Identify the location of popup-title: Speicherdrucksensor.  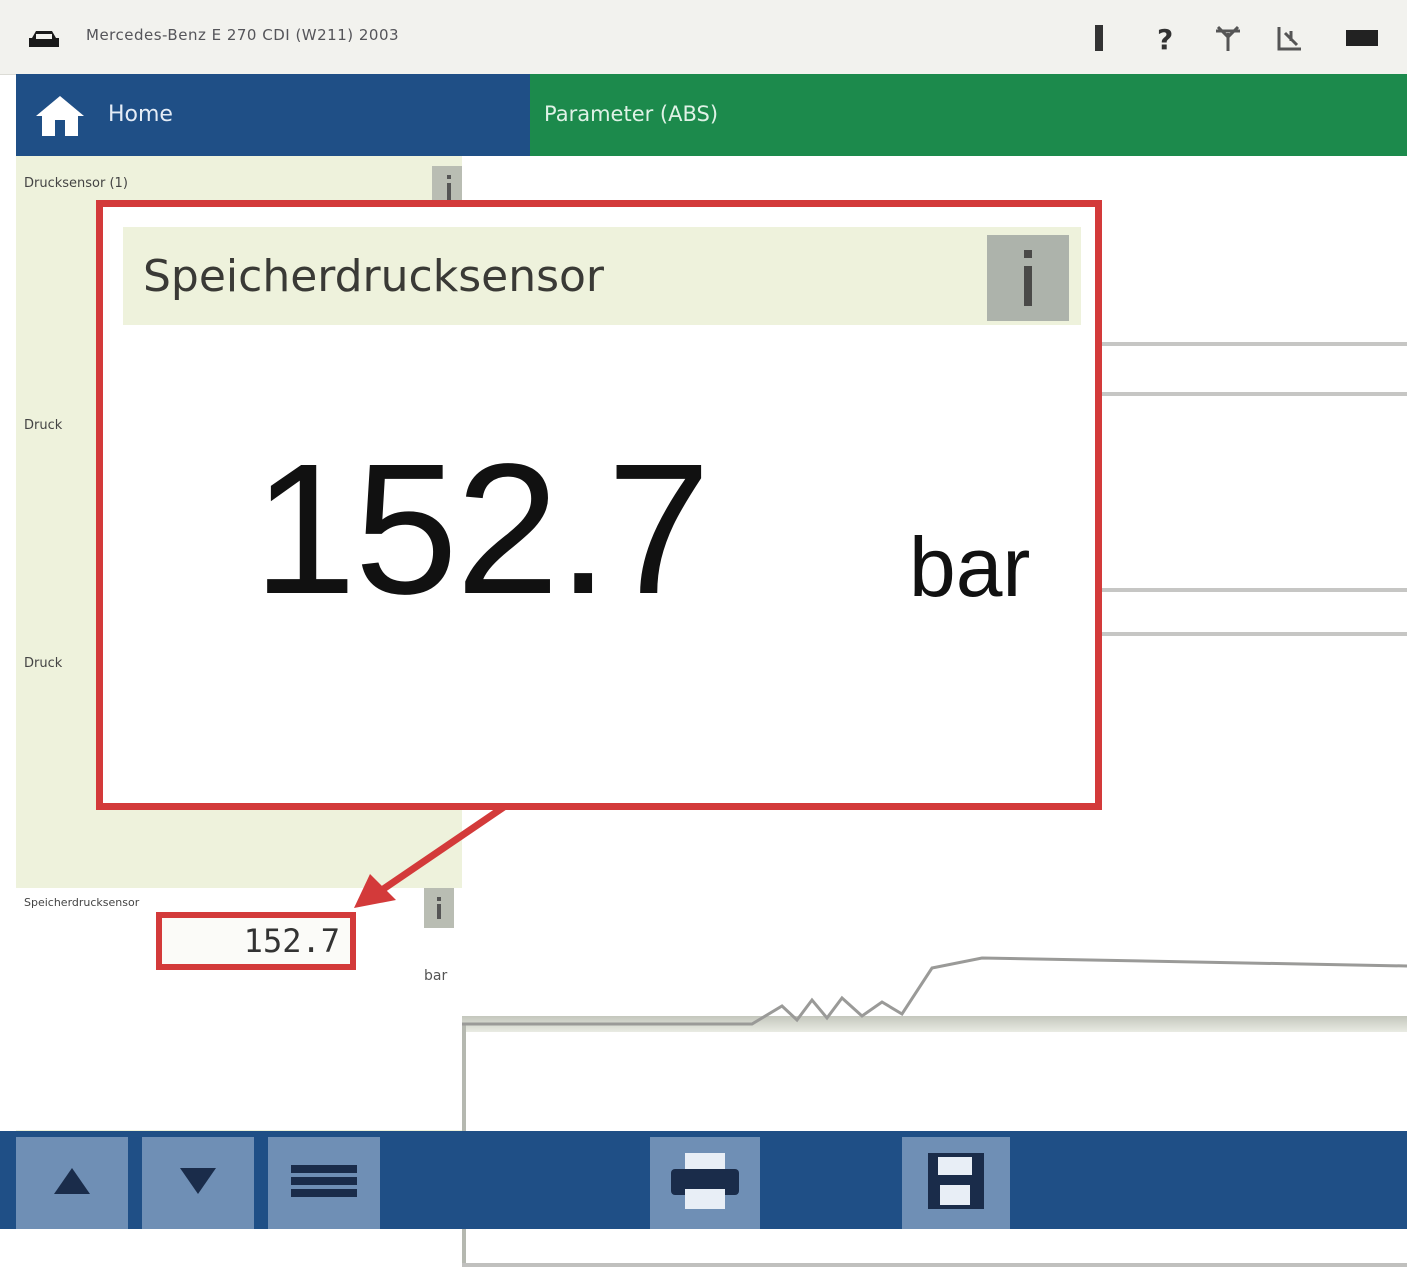
(374, 276).